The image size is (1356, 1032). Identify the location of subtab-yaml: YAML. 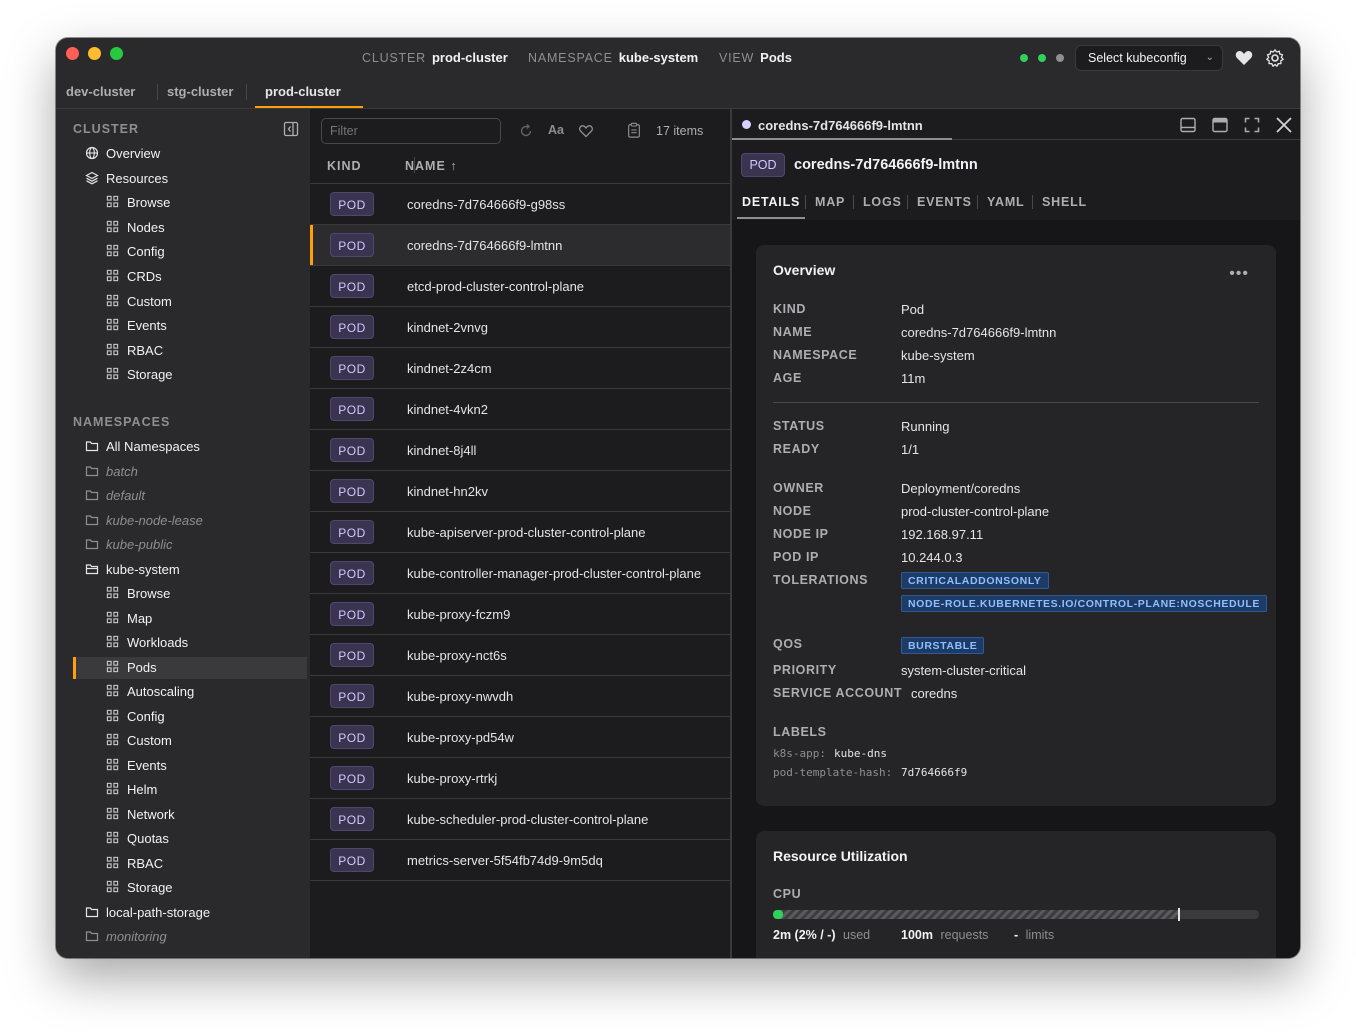
(1005, 202).